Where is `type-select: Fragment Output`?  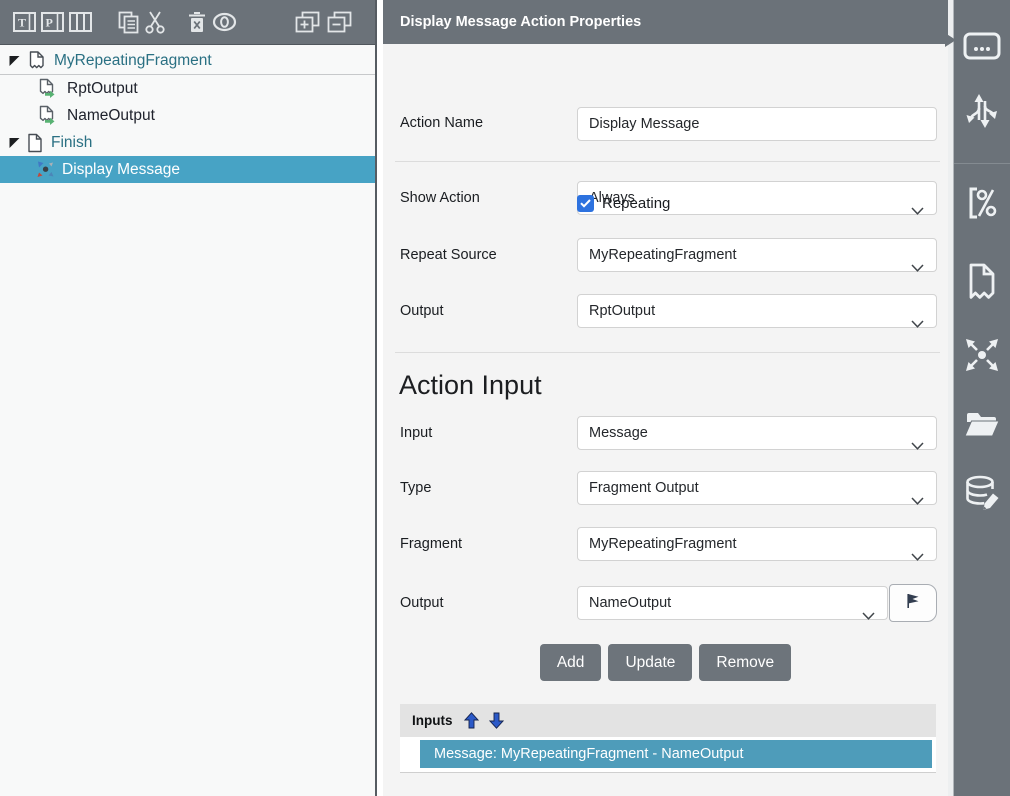
type-select: Fragment Output is located at coordinates (757, 488).